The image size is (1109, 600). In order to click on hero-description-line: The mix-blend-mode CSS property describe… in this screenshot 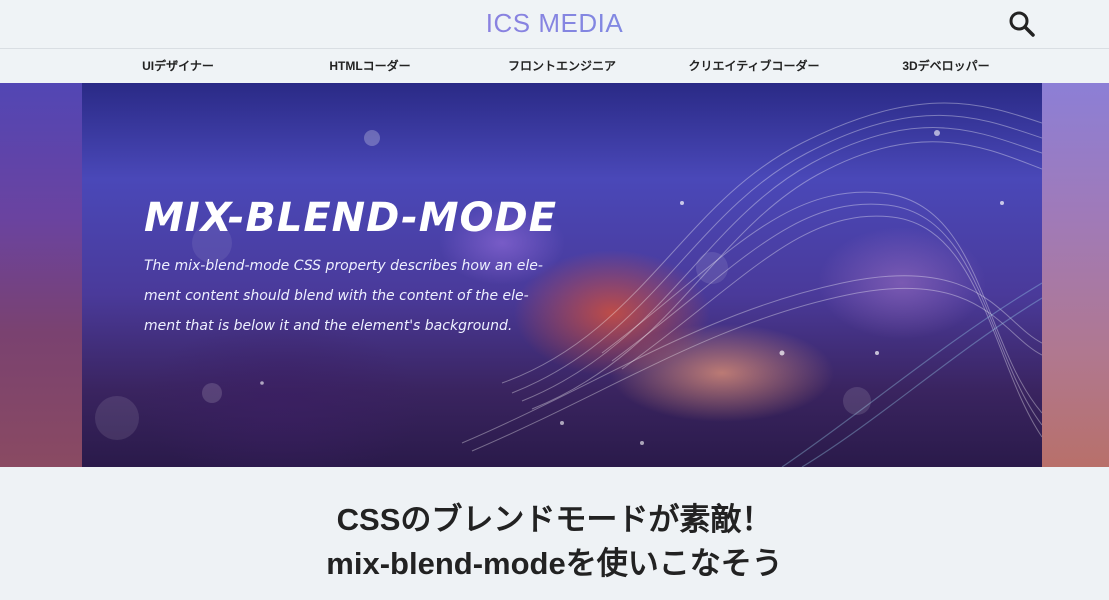, I will do `click(343, 266)`.